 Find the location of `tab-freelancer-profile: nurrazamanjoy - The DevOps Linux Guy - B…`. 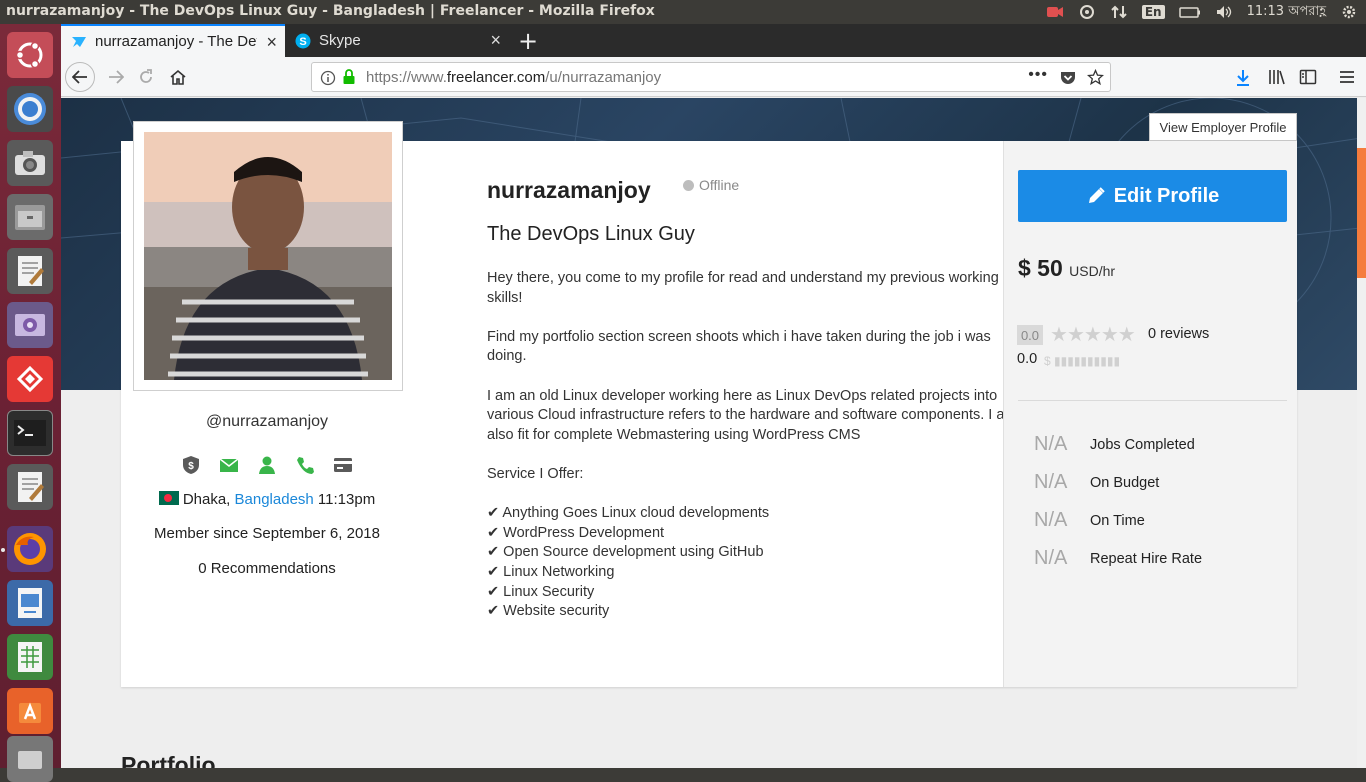

tab-freelancer-profile: nurrazamanjoy - The DevOps Linux Guy - B… is located at coordinates (173, 40).